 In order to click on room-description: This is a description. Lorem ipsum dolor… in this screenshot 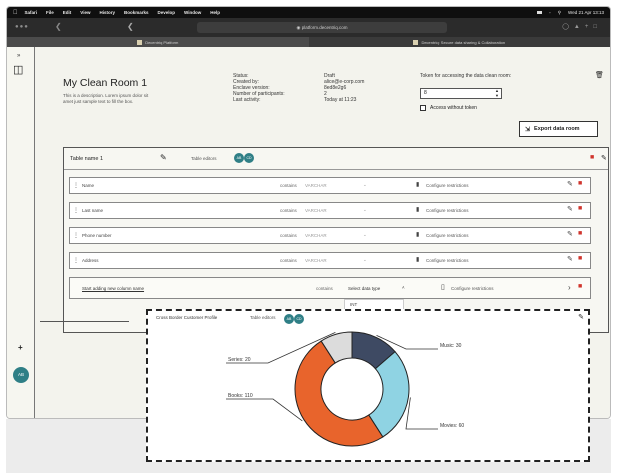, I will do `click(108, 99)`.